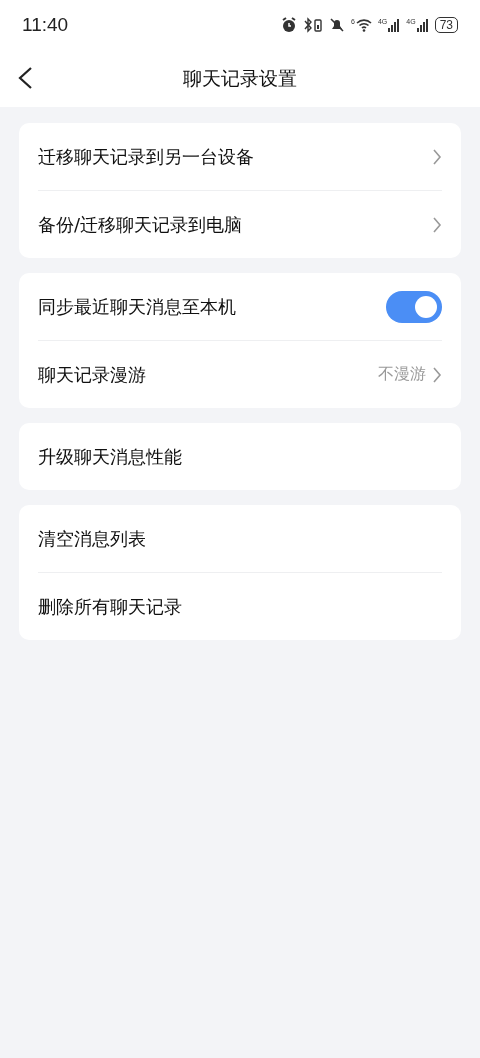  I want to click on setting-label: 聊天记录漫游, so click(208, 374).